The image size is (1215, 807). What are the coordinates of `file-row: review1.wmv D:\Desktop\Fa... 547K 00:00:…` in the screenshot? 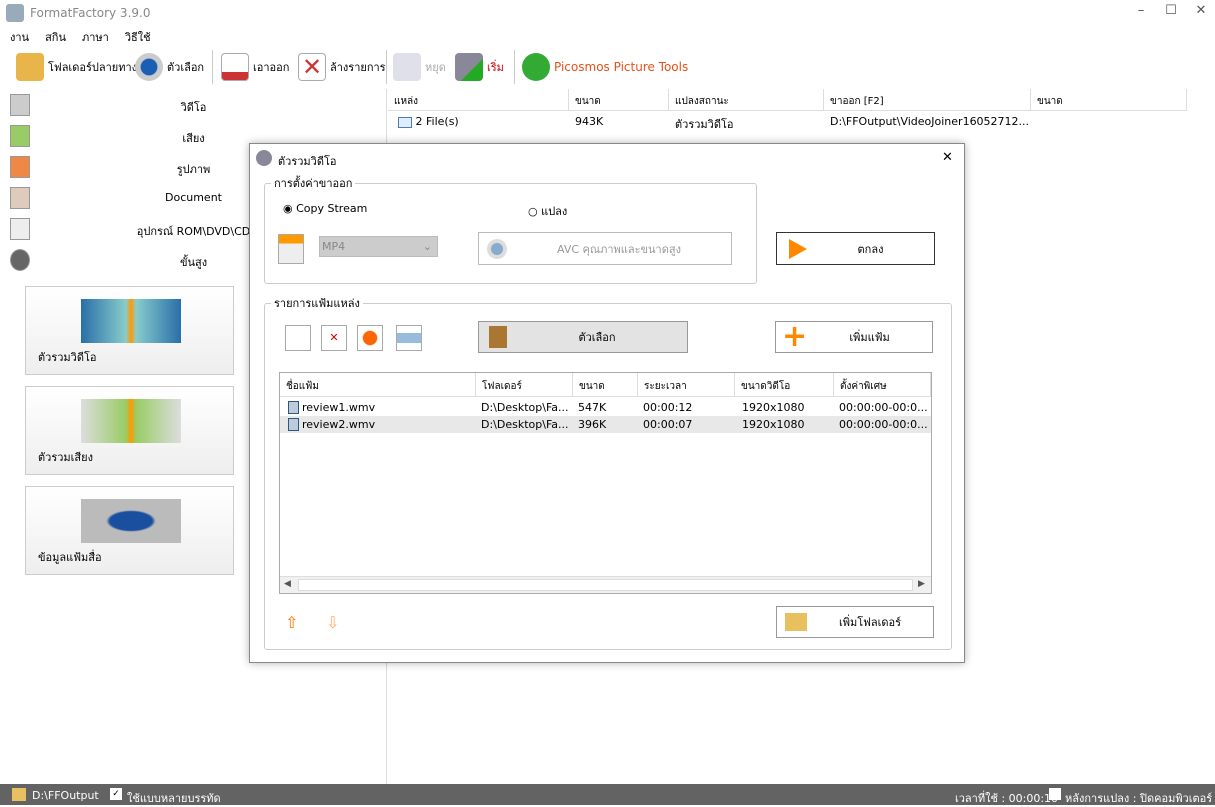 It's located at (605, 407).